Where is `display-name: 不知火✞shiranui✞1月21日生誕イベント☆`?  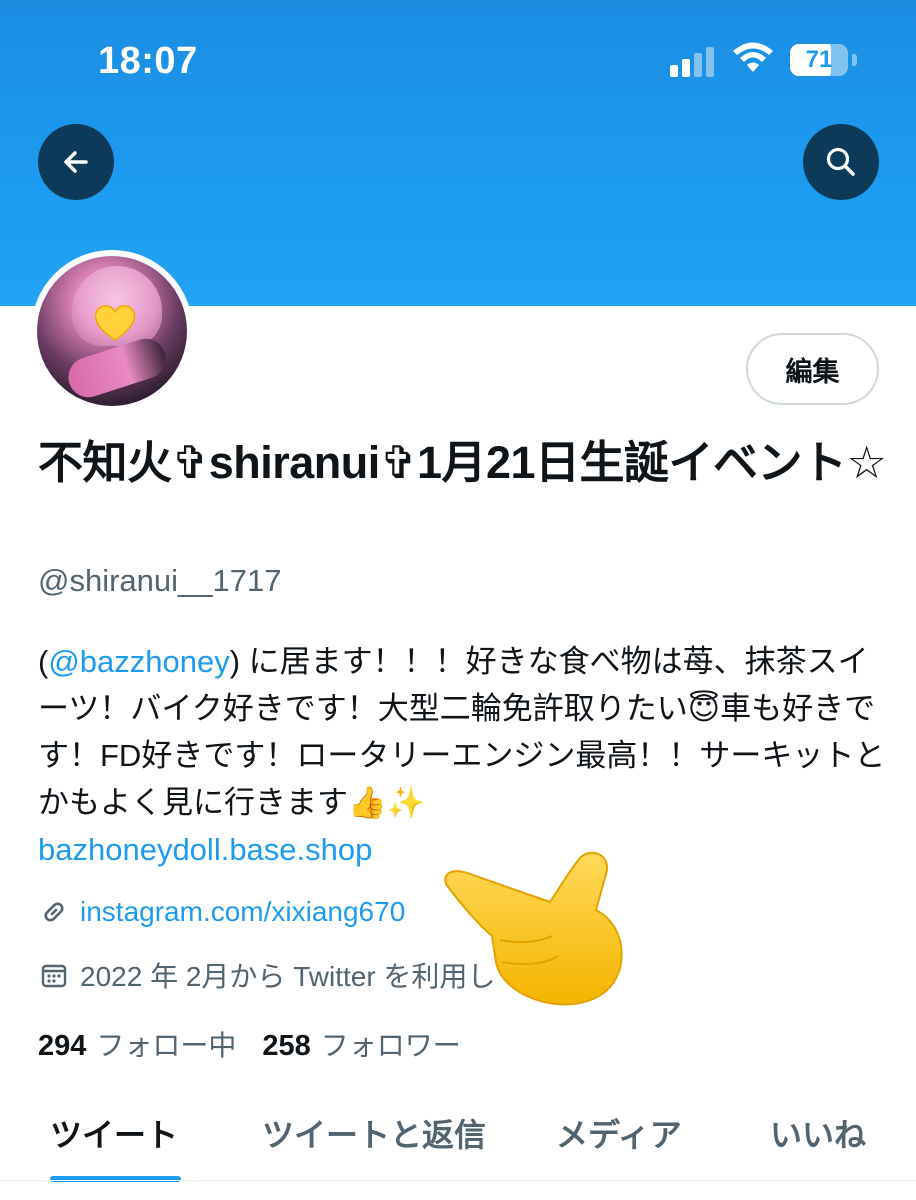
display-name: 不知火✞shiranui✞1月21日生誕イベント☆ is located at coordinates (462, 462).